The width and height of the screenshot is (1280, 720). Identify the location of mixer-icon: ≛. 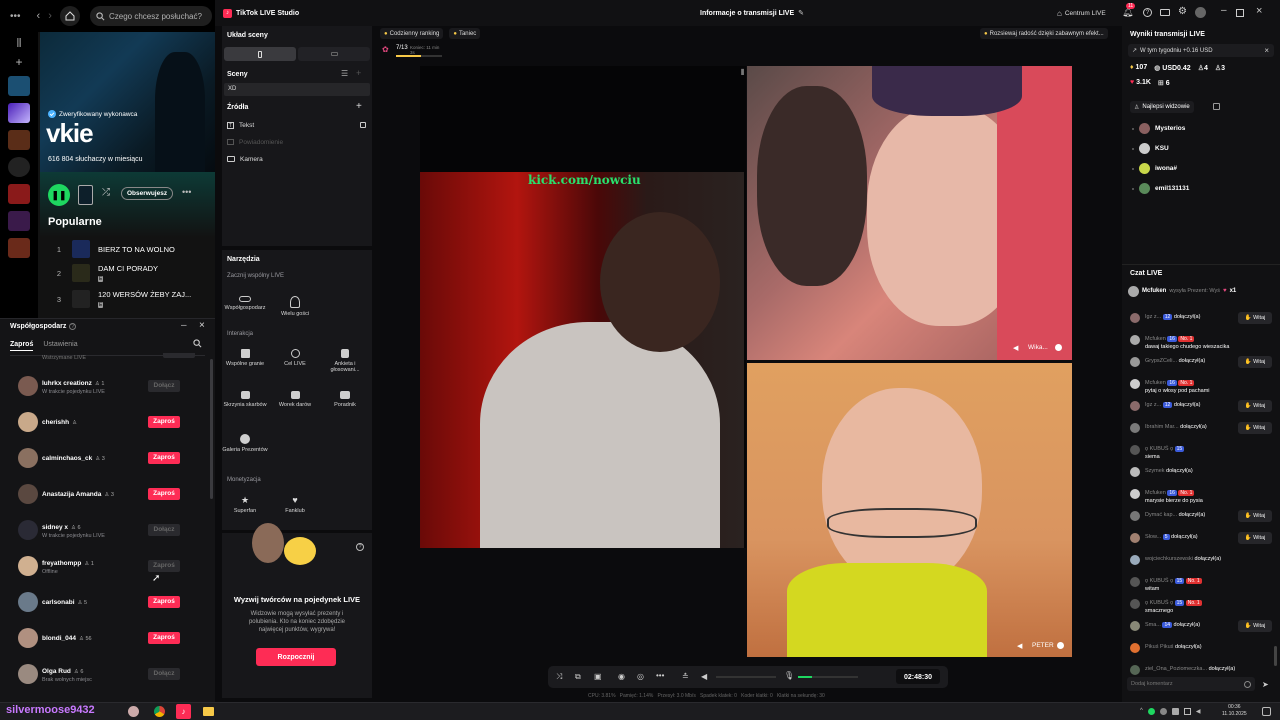
(685, 676).